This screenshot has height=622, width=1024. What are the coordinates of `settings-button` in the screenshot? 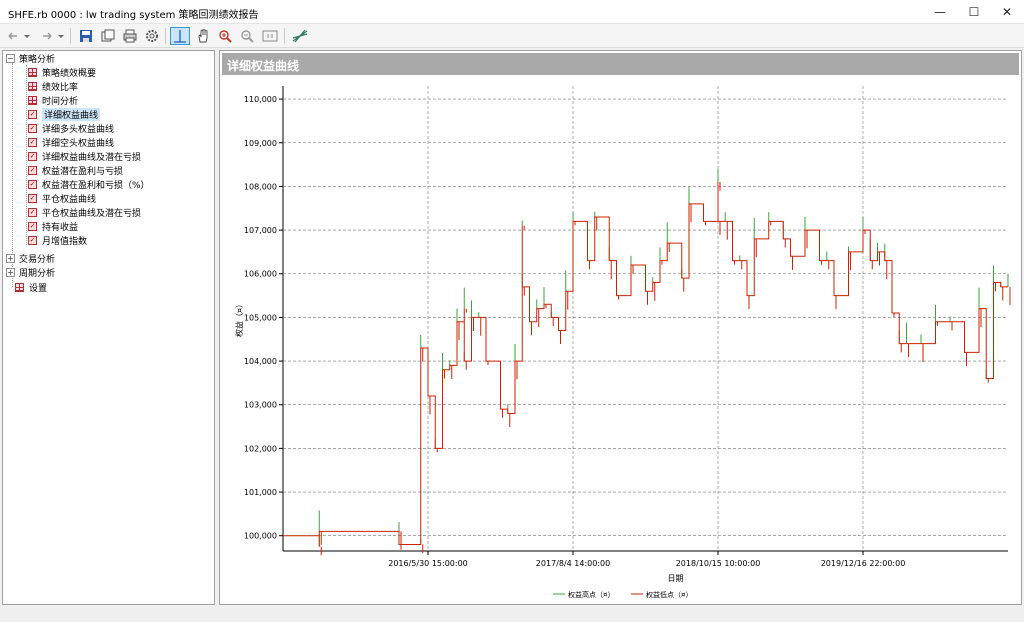 It's located at (152, 36).